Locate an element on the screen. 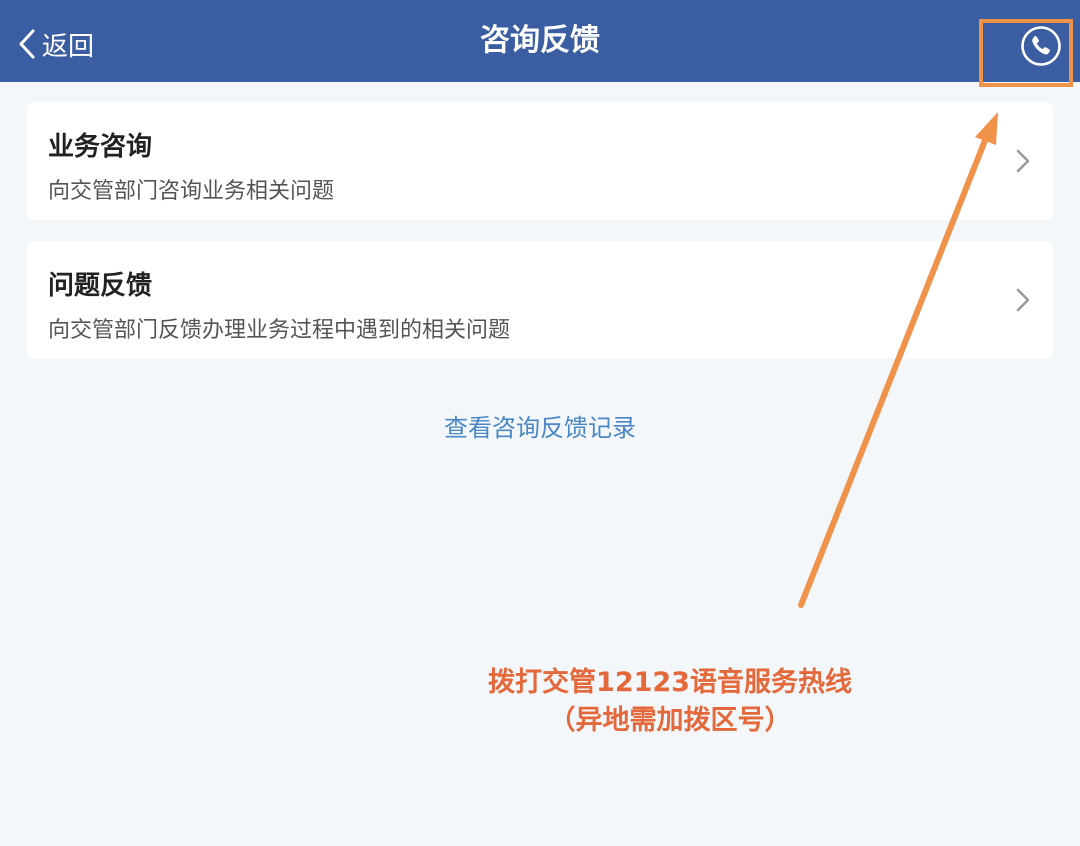 The width and height of the screenshot is (1080, 846). card-description: 向交管部门反馈办理业务过程中遇到的相关问题 is located at coordinates (279, 330).